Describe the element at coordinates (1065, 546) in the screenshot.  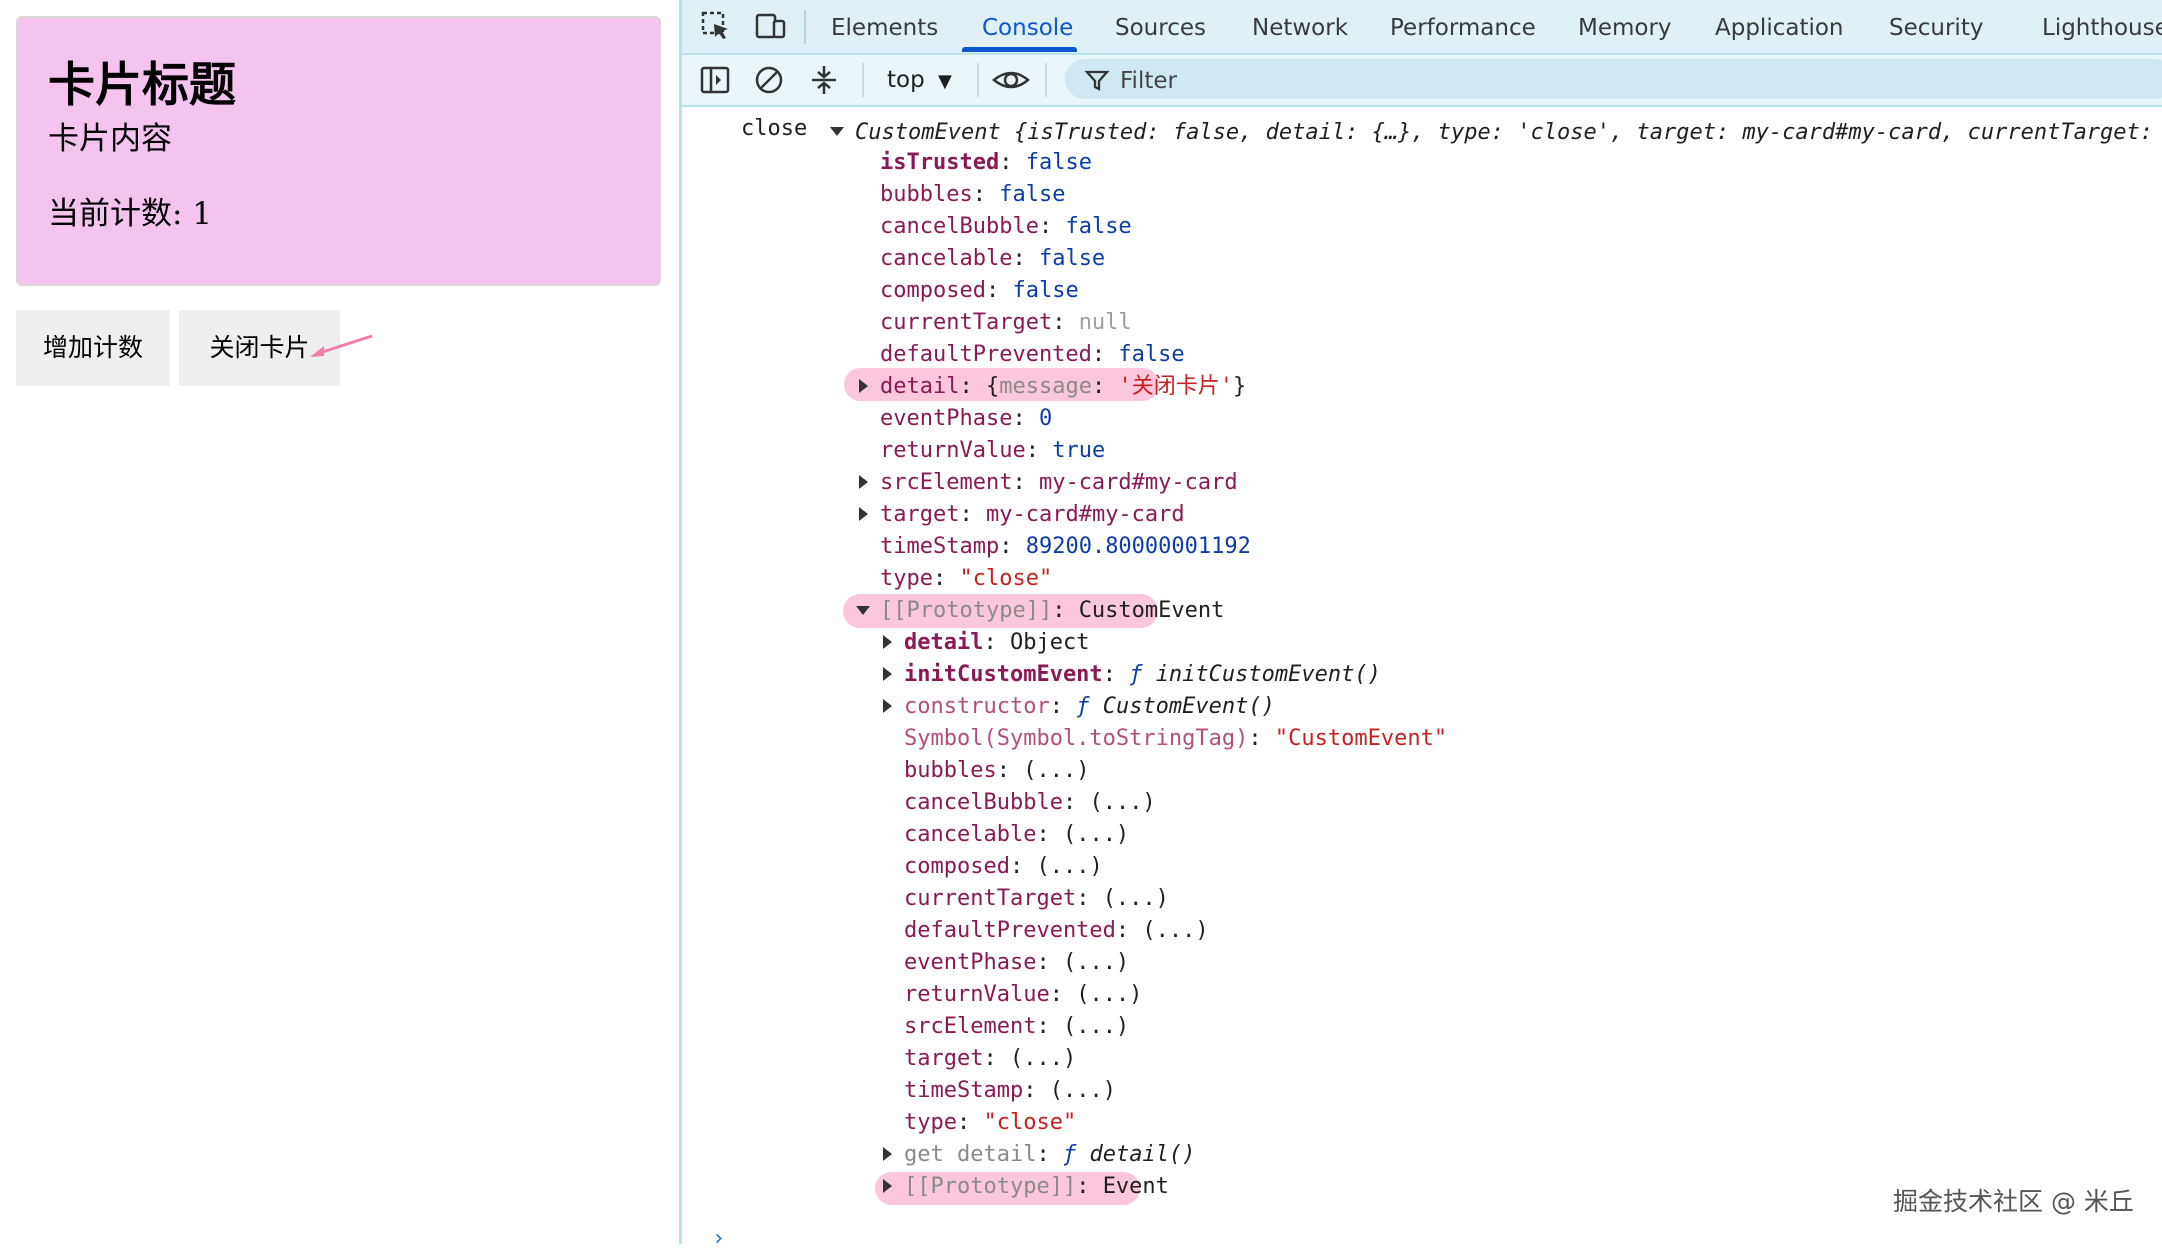
I see `prop-timestamp: timeStamp: 89200.80000001192` at that location.